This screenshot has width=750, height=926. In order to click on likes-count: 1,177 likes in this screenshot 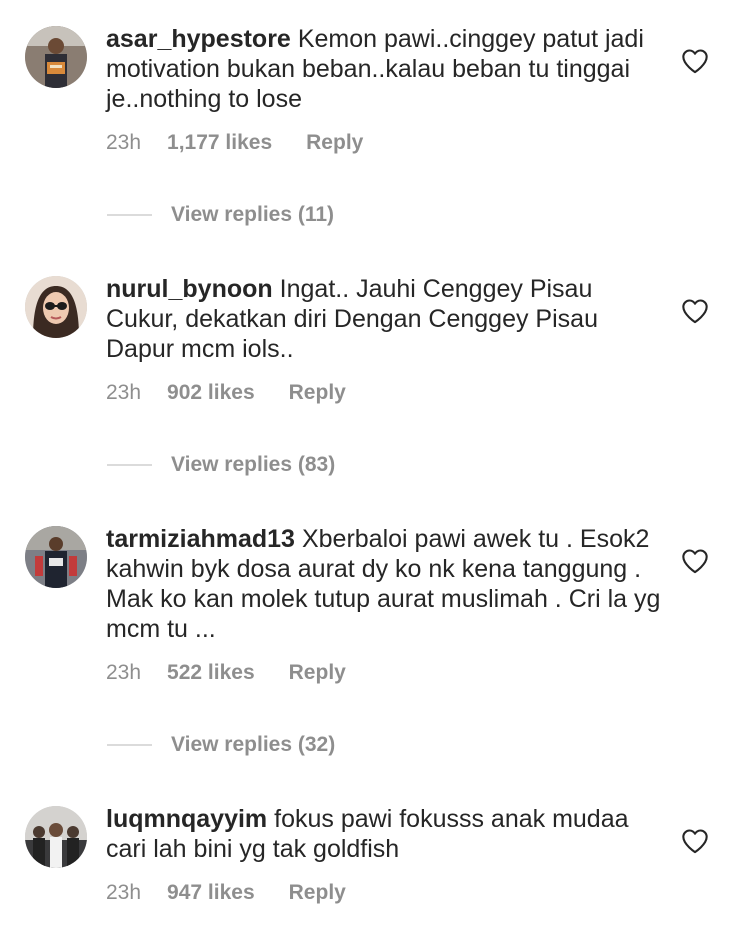, I will do `click(219, 143)`.